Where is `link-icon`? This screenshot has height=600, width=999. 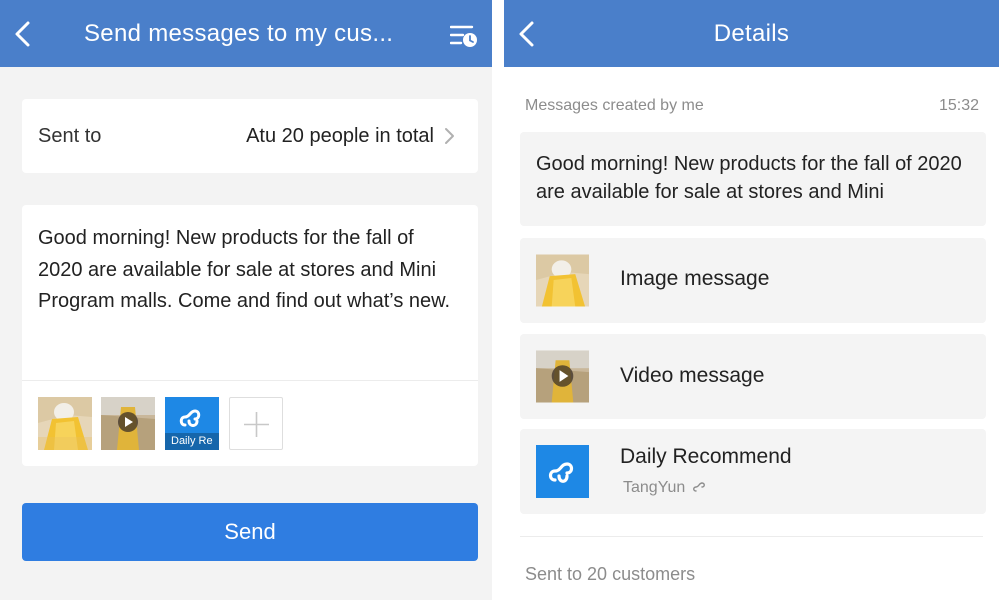
link-icon is located at coordinates (698, 487).